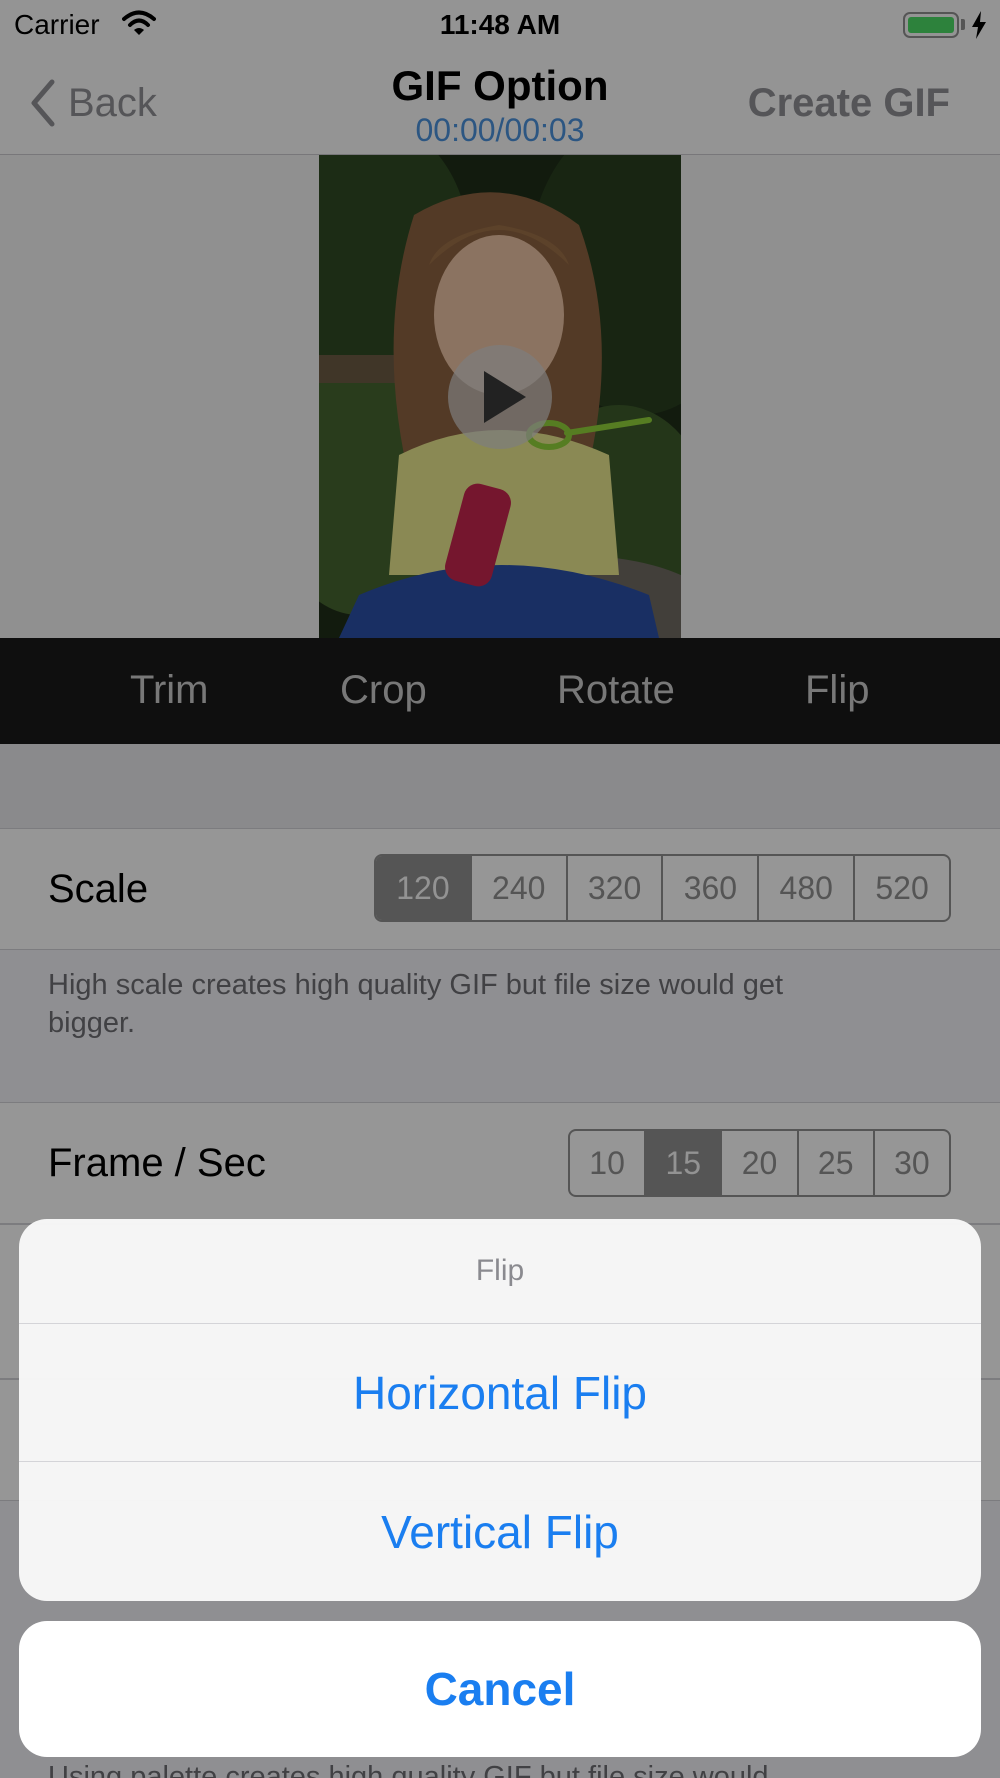  Describe the element at coordinates (500, 1689) in the screenshot. I see `cancel-button: Cancel` at that location.